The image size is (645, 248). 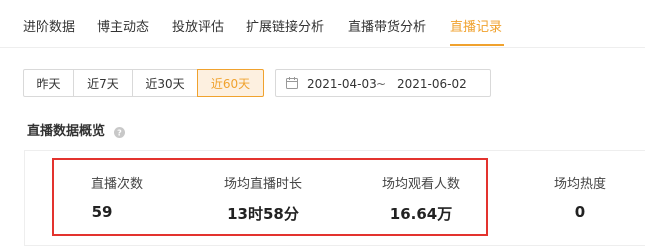 I want to click on tab-blogger-activity: 博主动态, so click(x=123, y=25).